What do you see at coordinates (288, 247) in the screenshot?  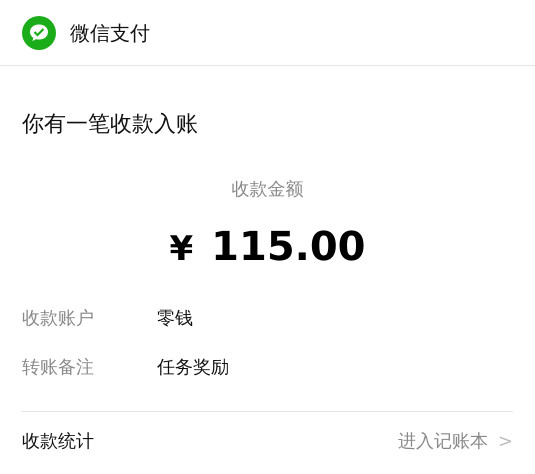 I see `amount-value: 115.00` at bounding box center [288, 247].